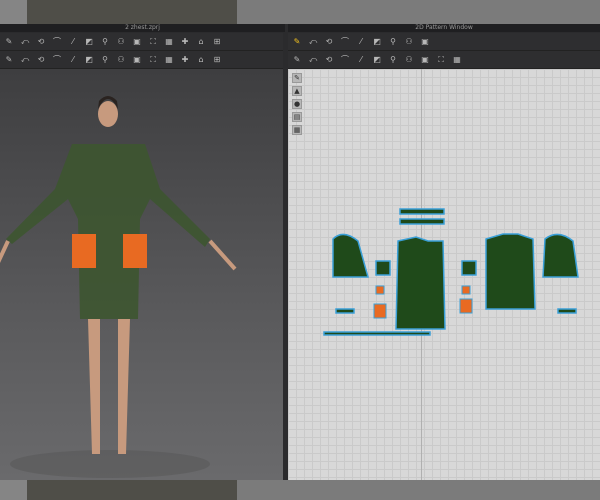 This screenshot has width=600, height=500. What do you see at coordinates (89, 59) in the screenshot?
I see `fold2-tool-icon: ◩` at bounding box center [89, 59].